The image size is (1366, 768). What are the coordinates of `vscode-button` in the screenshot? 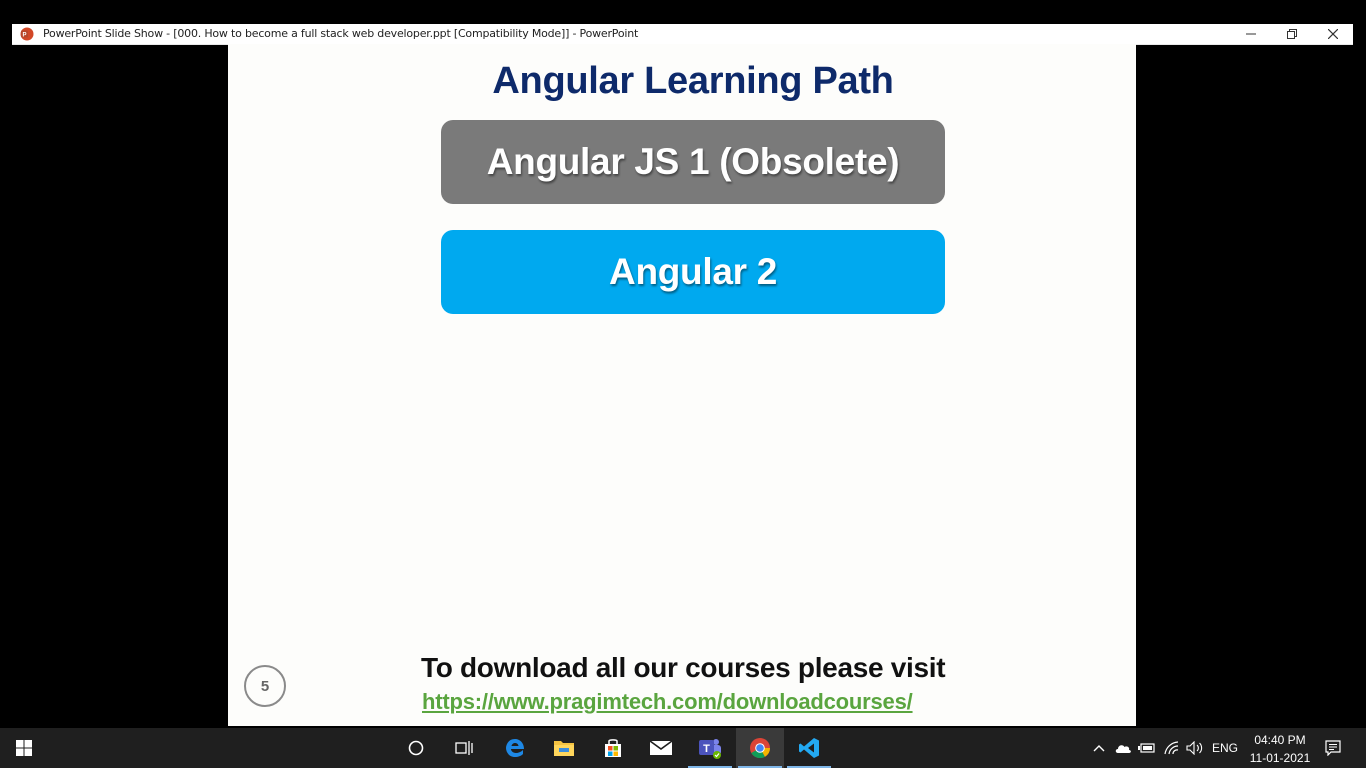 It's located at (809, 748).